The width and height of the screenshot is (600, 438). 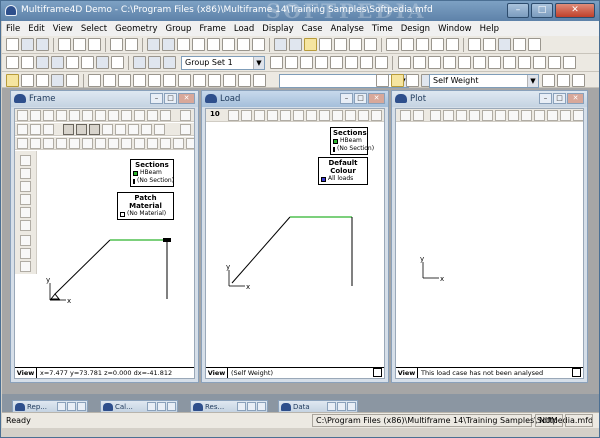 I want to click on wind-load-icon, so click(x=244, y=80).